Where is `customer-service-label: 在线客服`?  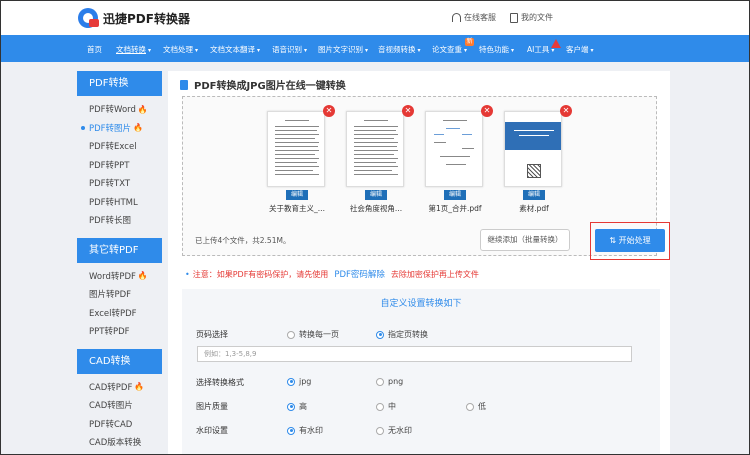
customer-service-label: 在线客服 is located at coordinates (480, 17).